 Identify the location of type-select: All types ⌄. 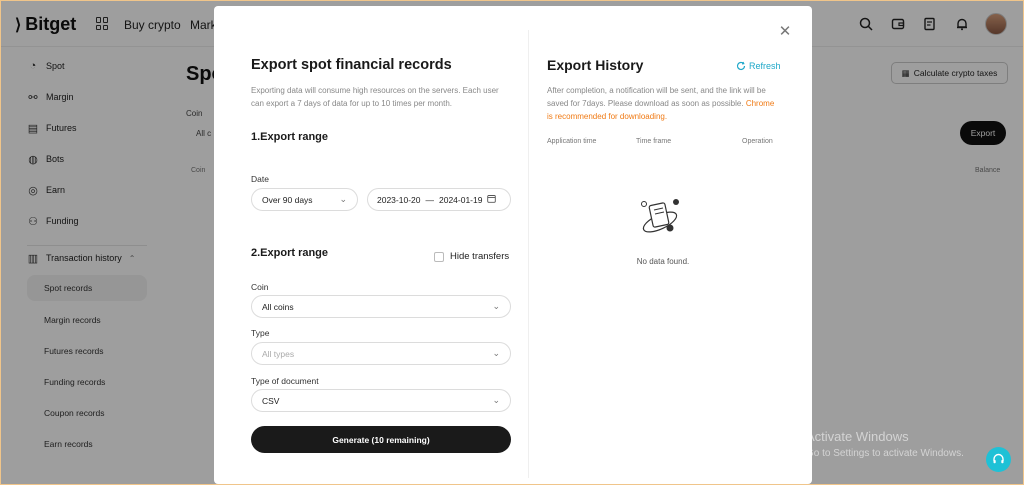
(381, 353).